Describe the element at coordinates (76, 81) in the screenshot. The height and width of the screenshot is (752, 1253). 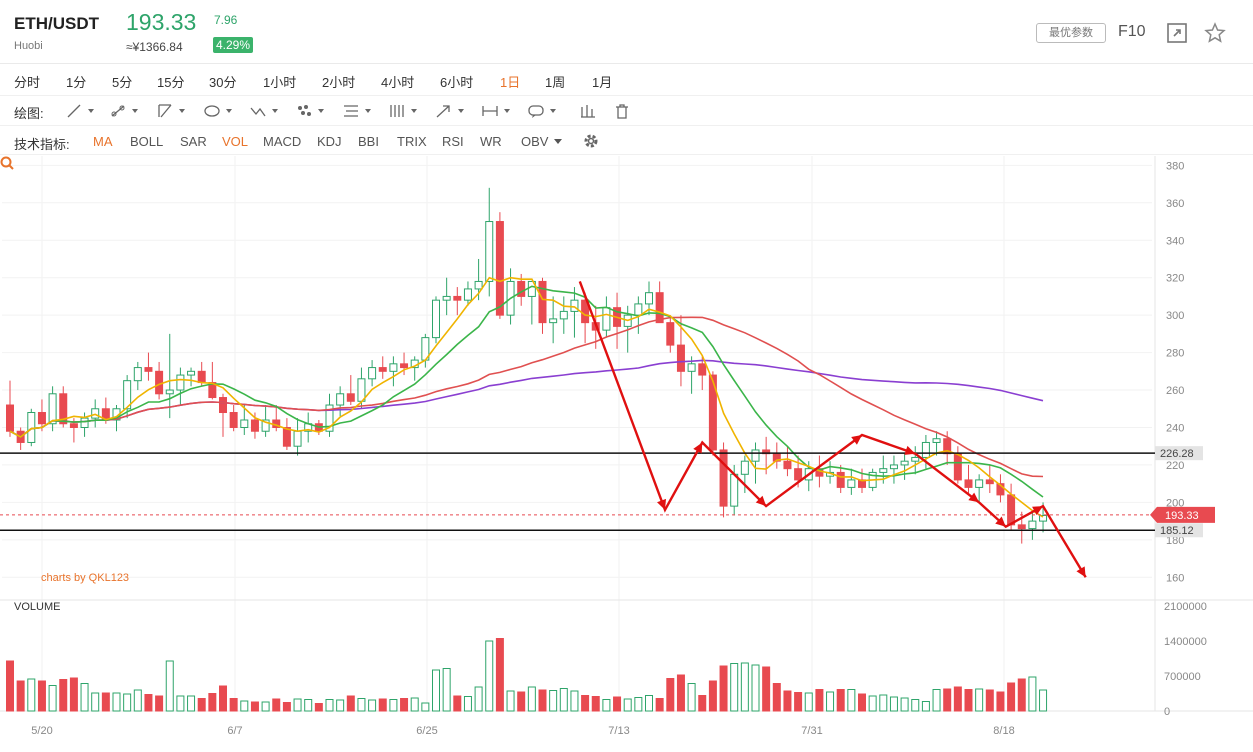
I see `tf-1m: 1分` at that location.